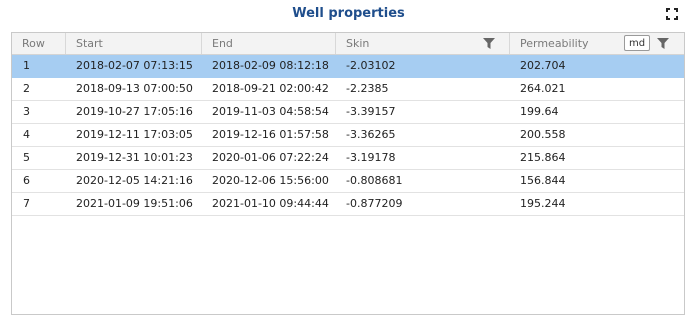 The image size is (697, 329). What do you see at coordinates (270, 134) in the screenshot?
I see `end-cell: 2019-12-16 01:57:58` at bounding box center [270, 134].